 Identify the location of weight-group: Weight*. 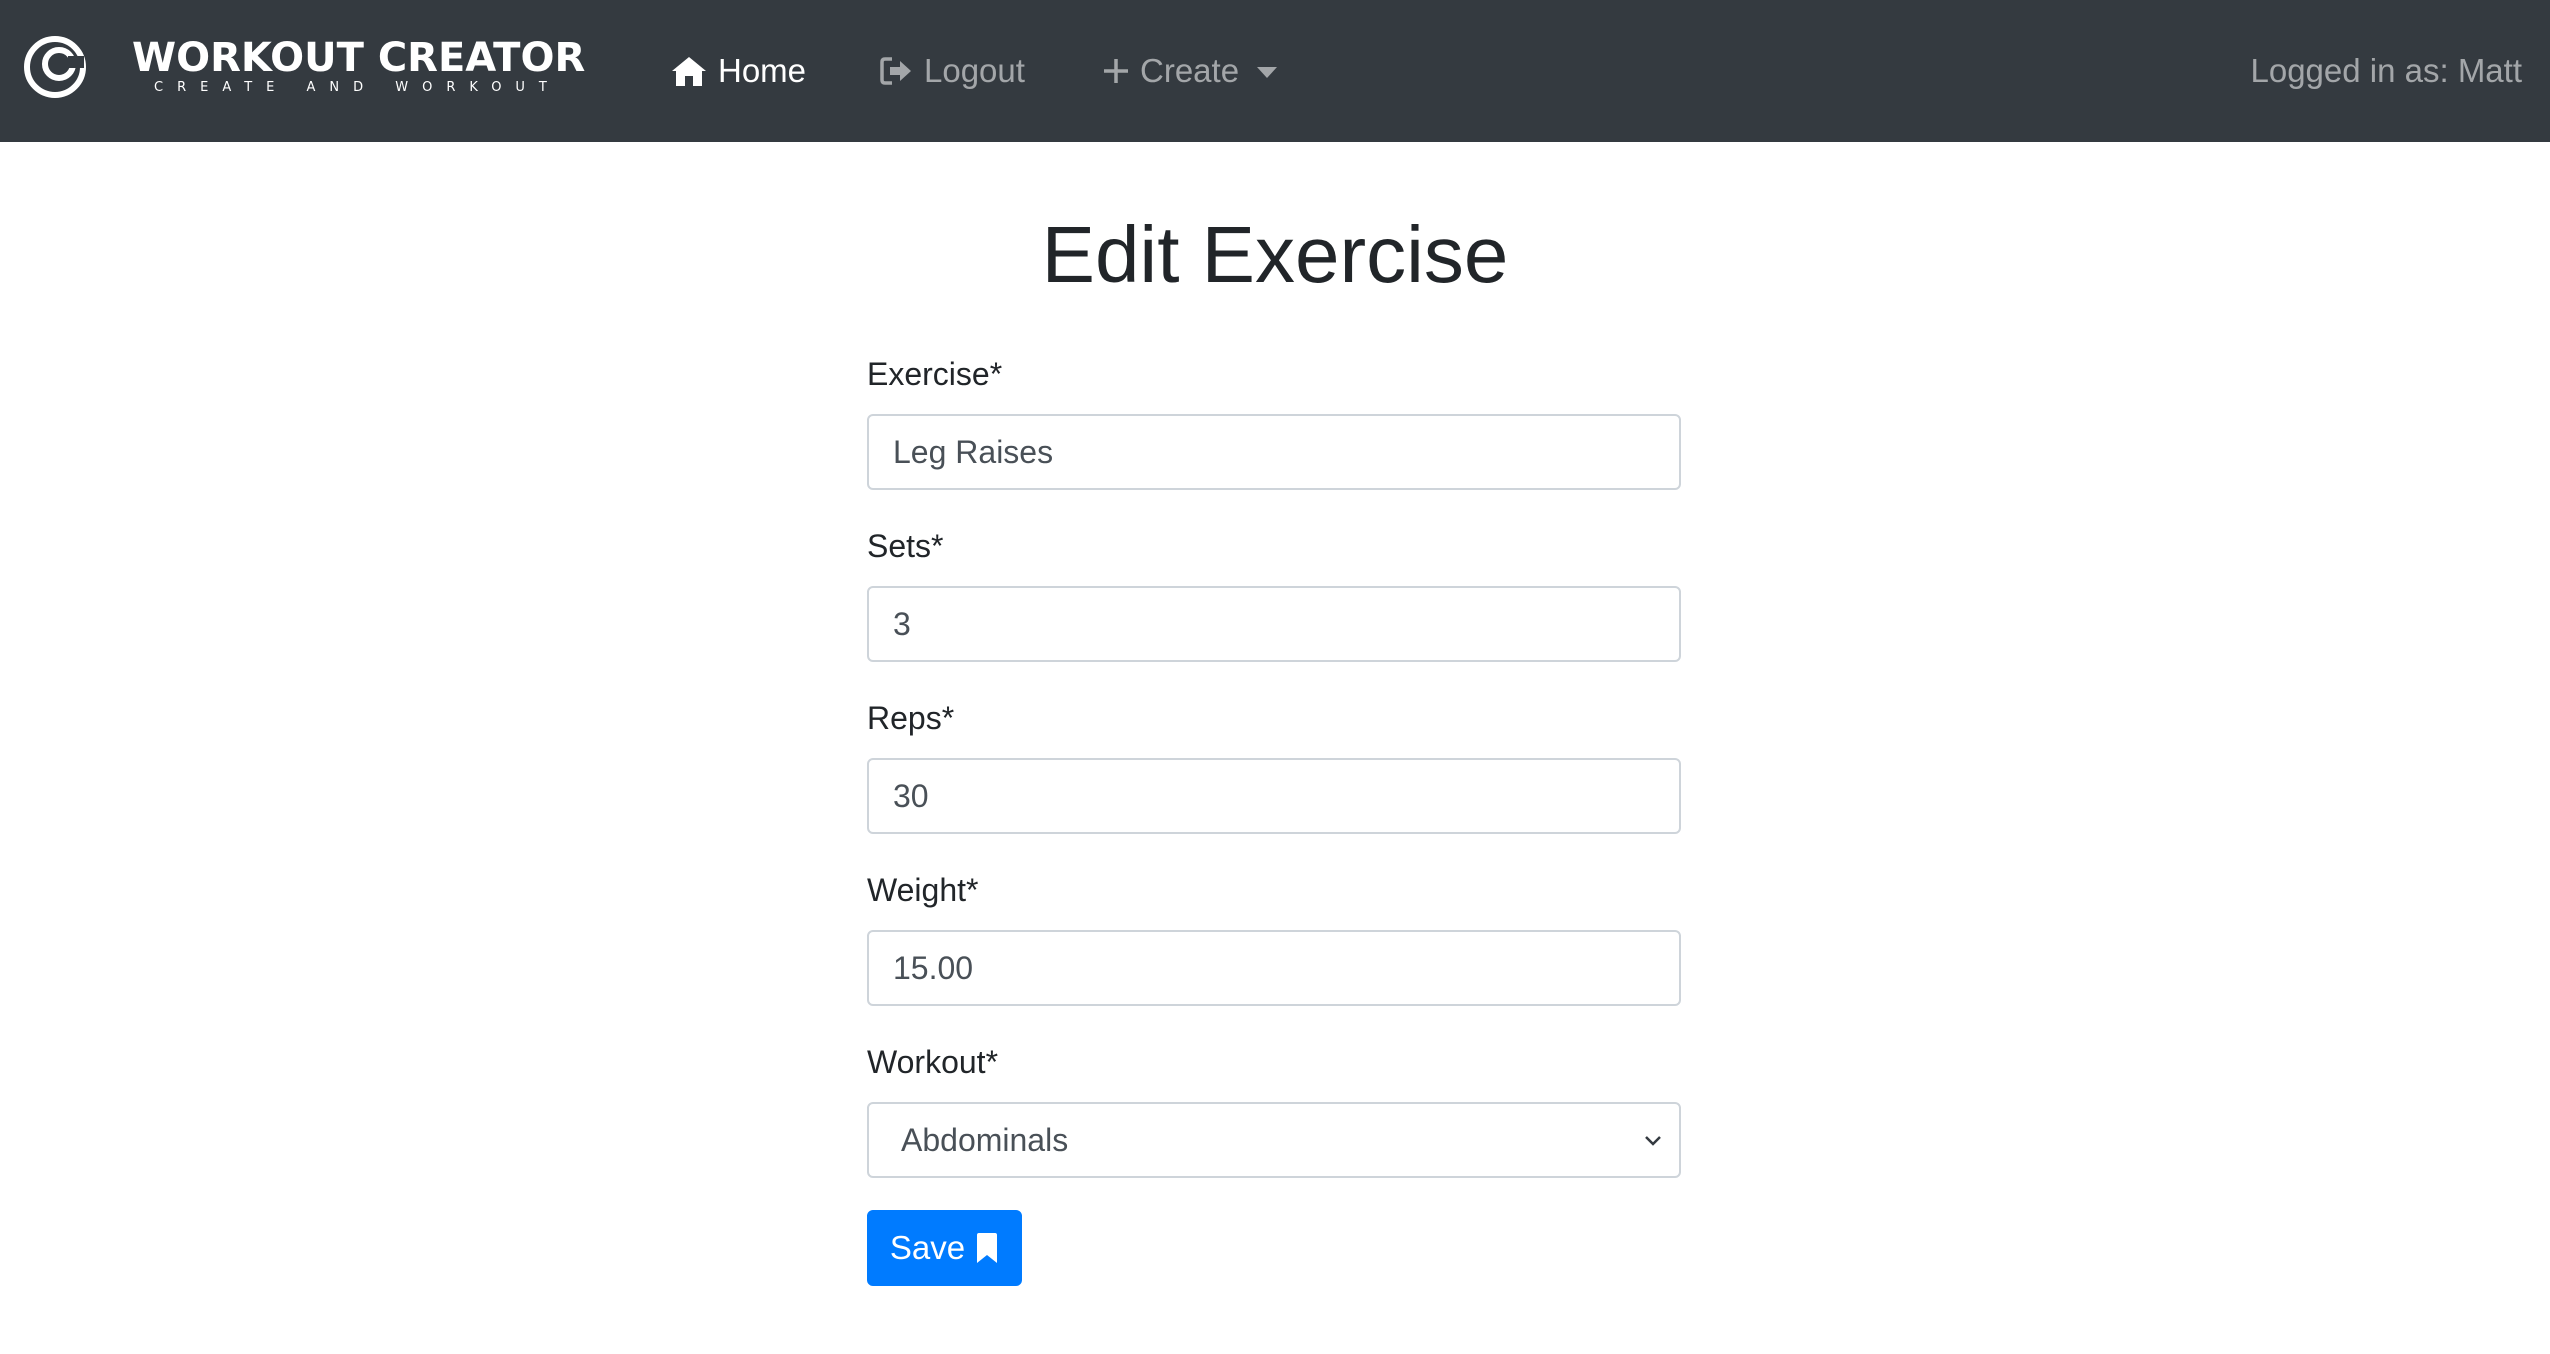
(1274, 952).